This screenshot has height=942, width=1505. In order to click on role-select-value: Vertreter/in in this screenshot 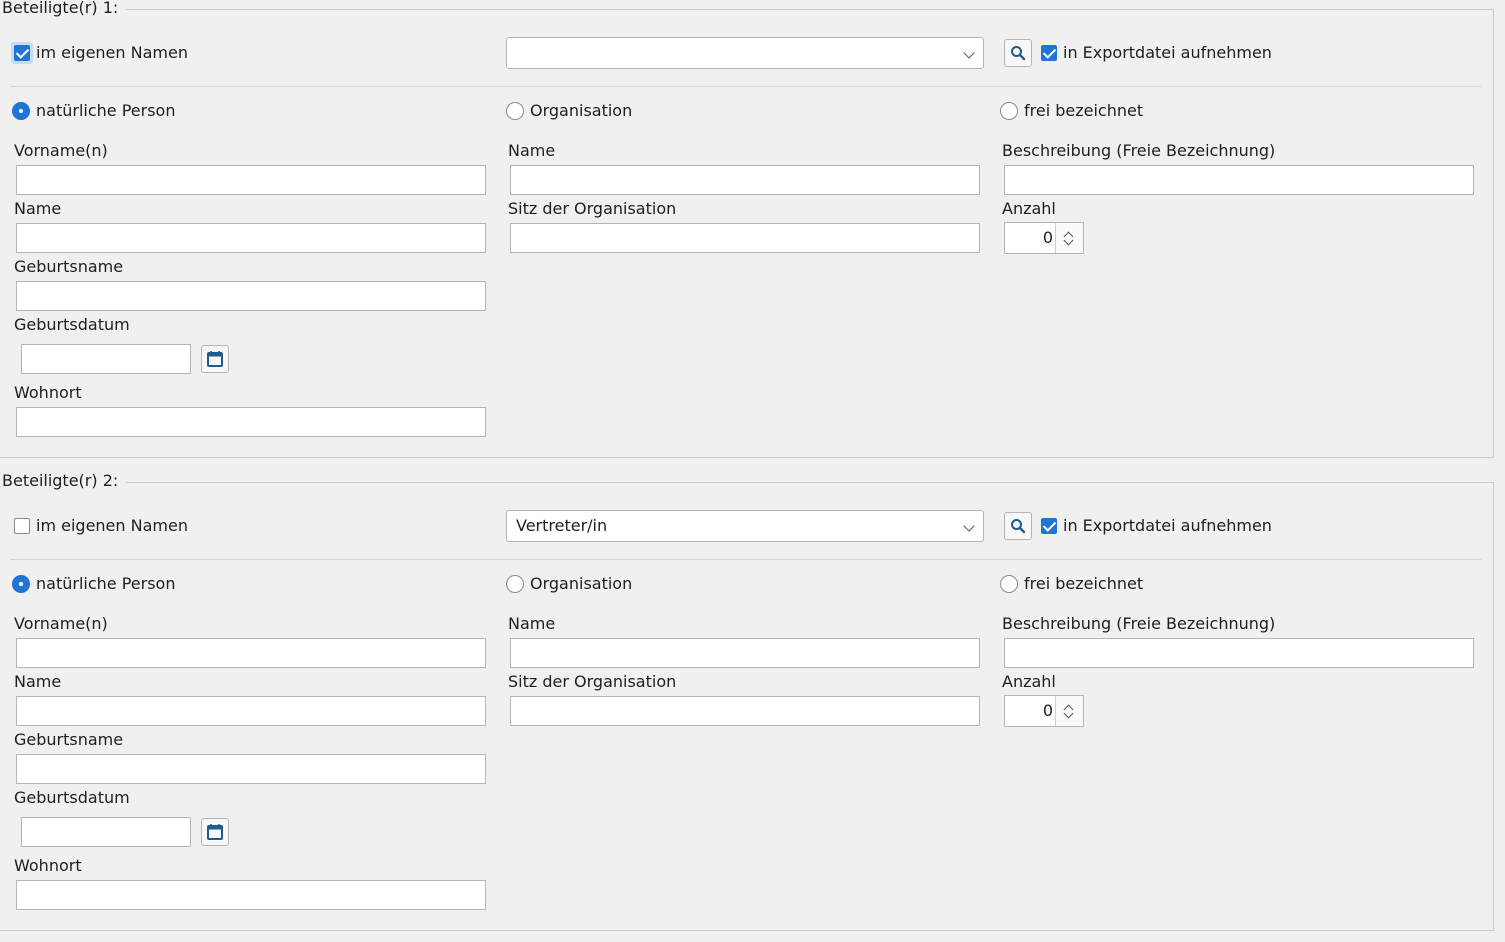, I will do `click(562, 525)`.